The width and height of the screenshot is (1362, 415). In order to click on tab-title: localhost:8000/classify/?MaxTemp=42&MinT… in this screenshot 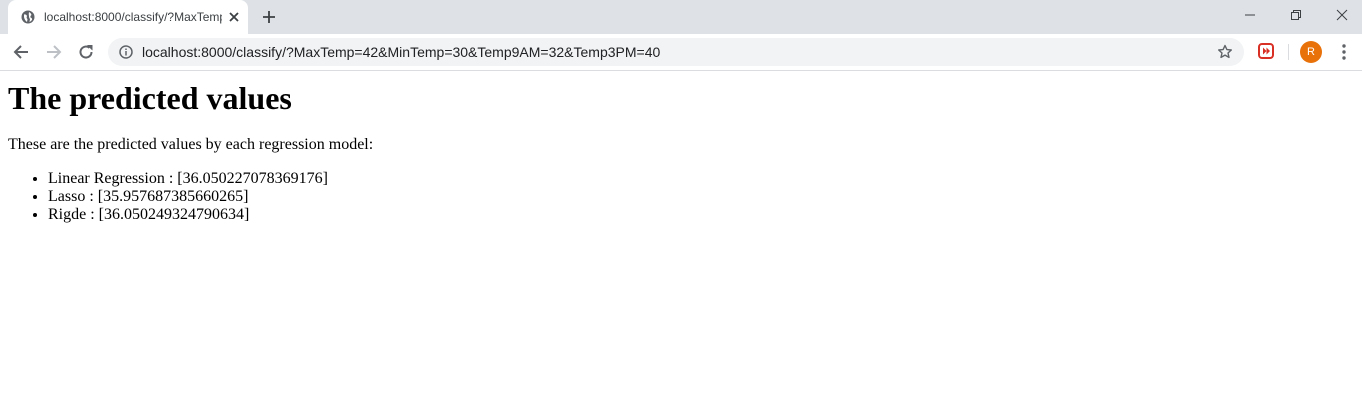, I will do `click(133, 17)`.